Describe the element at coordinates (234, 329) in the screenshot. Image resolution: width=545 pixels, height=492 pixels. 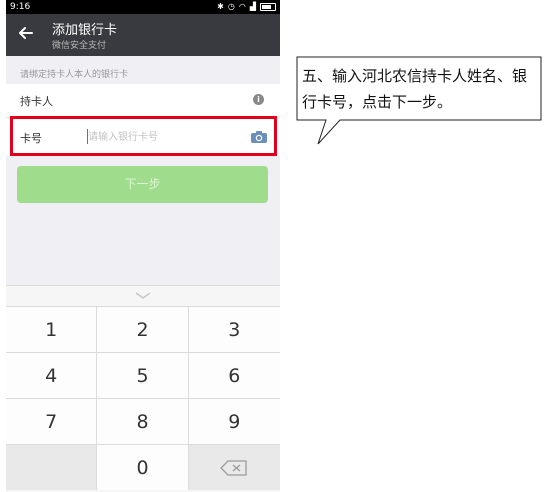
I see `key-3: 3` at that location.